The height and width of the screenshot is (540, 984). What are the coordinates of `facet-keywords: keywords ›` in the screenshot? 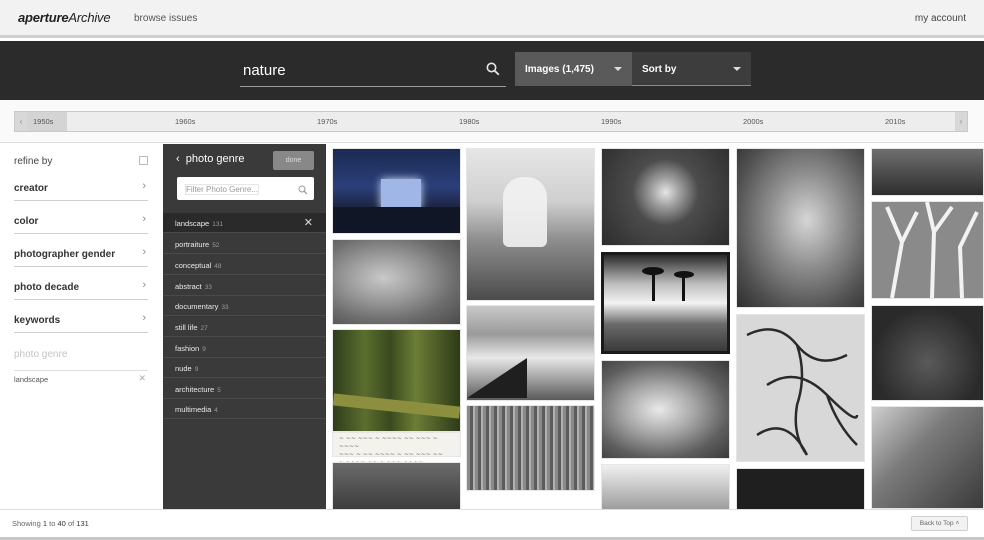 It's located at (81, 322).